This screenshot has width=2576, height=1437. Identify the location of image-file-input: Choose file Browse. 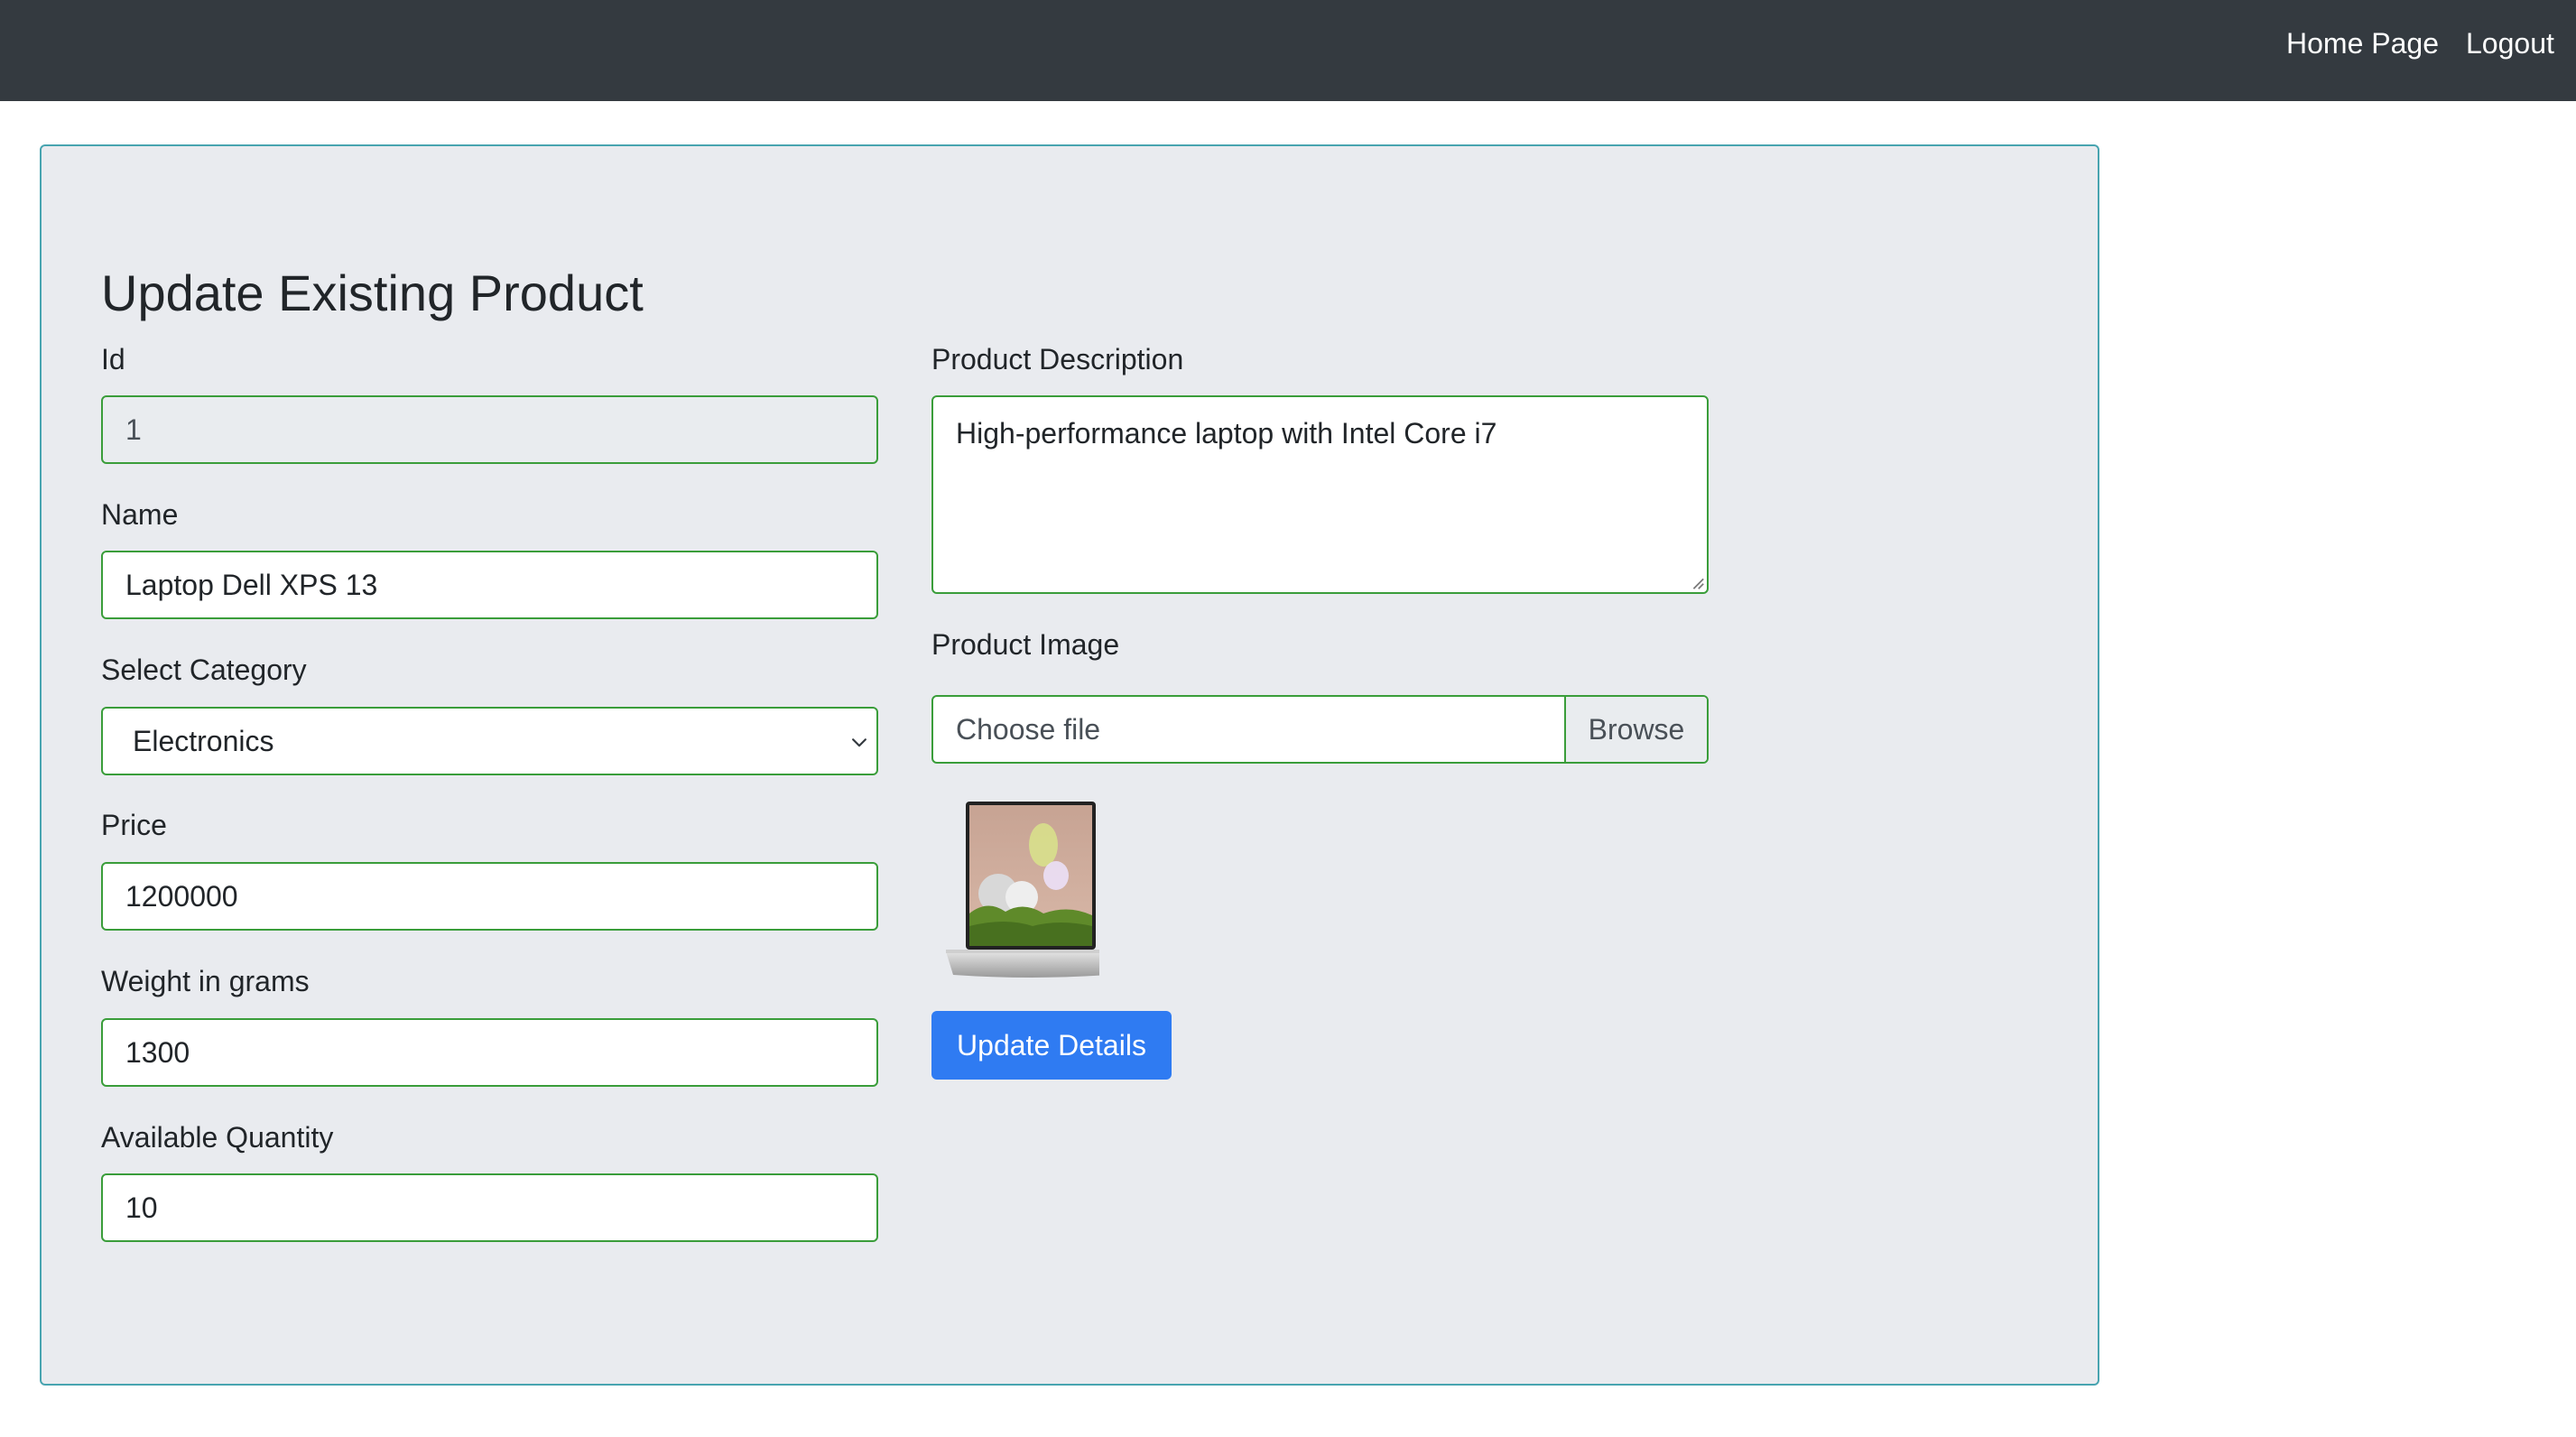
(1320, 729).